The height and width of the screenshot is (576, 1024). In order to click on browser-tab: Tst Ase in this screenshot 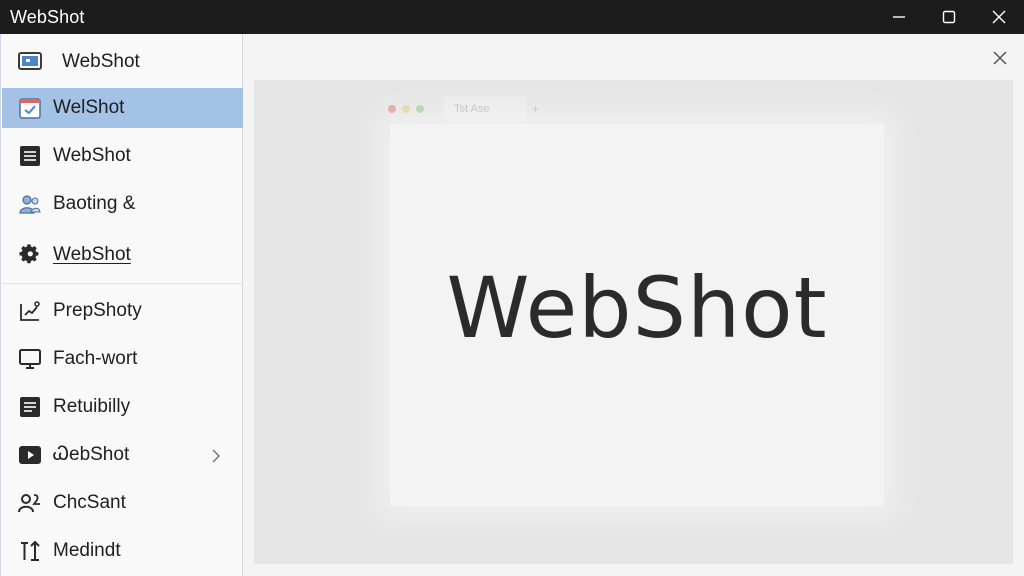, I will do `click(485, 109)`.